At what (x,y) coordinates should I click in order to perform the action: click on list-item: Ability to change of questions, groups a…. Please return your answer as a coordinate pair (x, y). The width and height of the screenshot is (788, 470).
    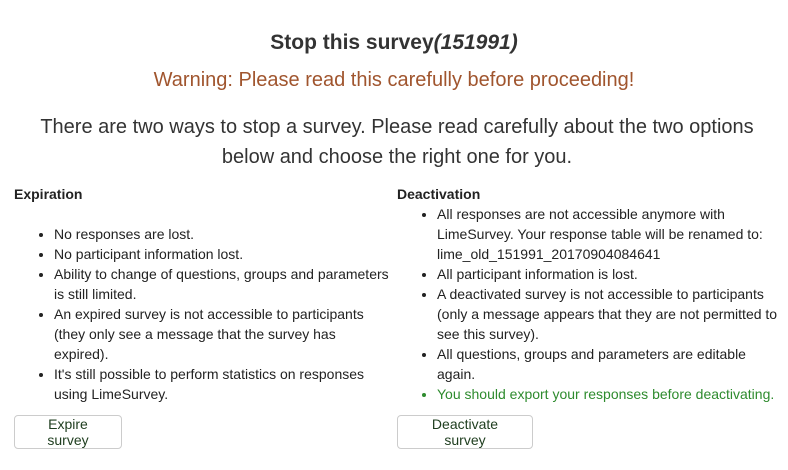
    Looking at the image, I should click on (224, 284).